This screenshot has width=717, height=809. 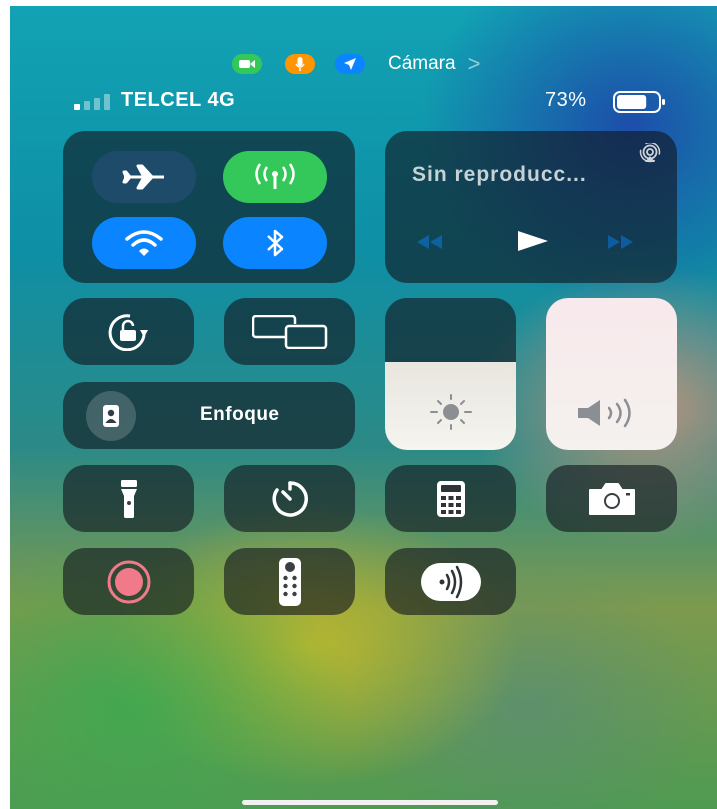 I want to click on orientation-lock-icon, so click(x=129, y=332).